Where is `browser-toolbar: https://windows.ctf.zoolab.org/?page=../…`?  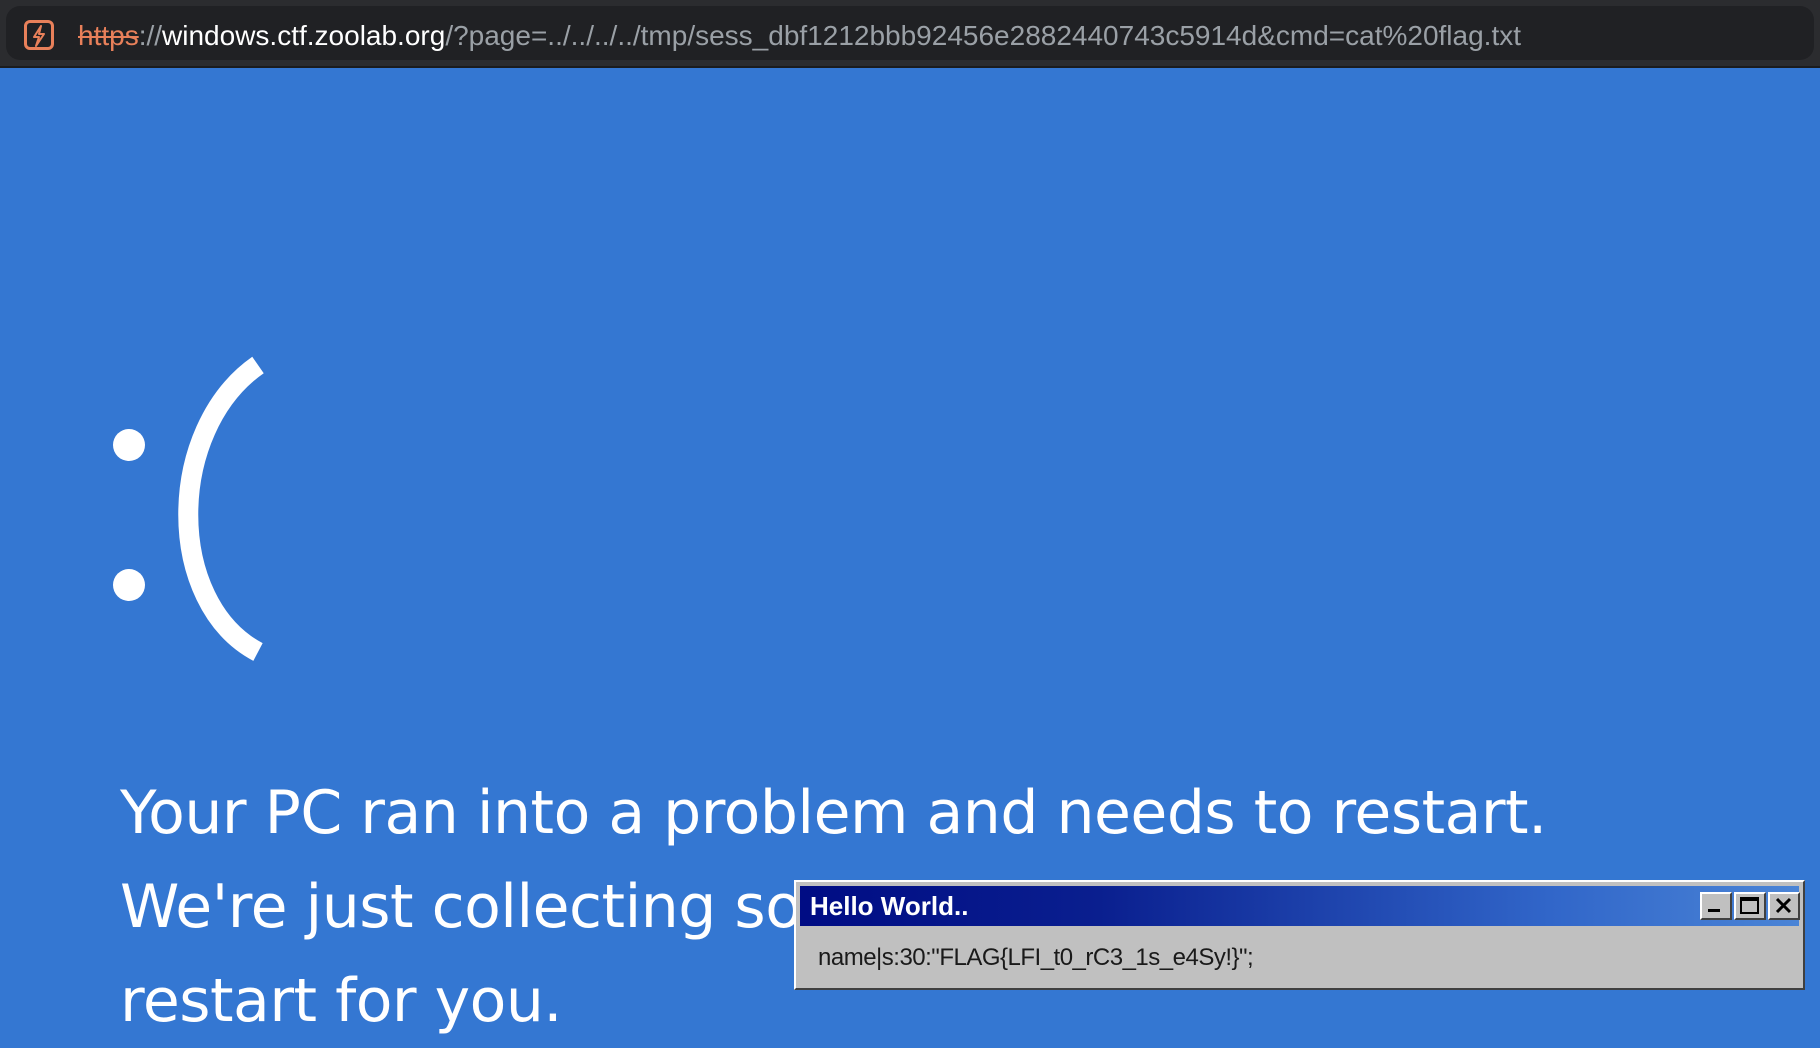 browser-toolbar: https://windows.ctf.zoolab.org/?page=../… is located at coordinates (910, 34).